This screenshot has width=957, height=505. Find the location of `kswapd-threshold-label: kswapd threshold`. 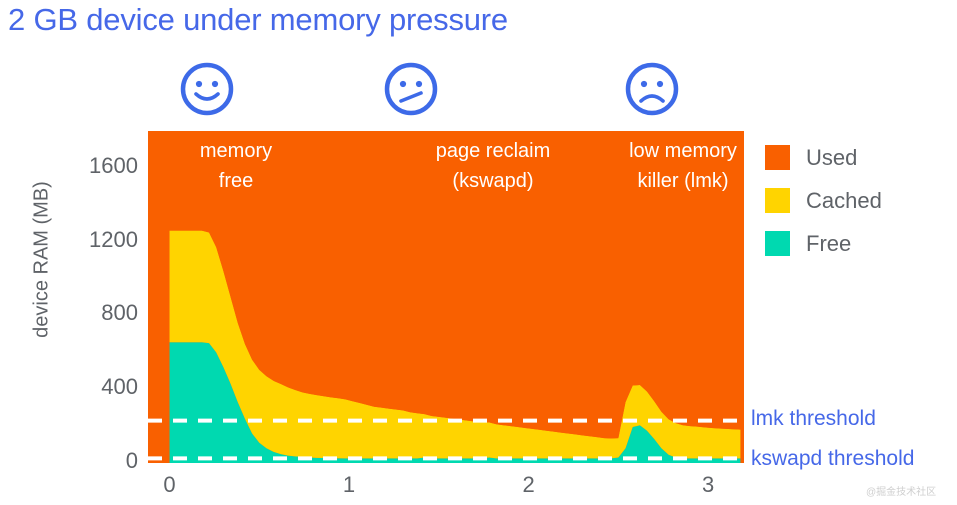

kswapd-threshold-label: kswapd threshold is located at coordinates (833, 458).